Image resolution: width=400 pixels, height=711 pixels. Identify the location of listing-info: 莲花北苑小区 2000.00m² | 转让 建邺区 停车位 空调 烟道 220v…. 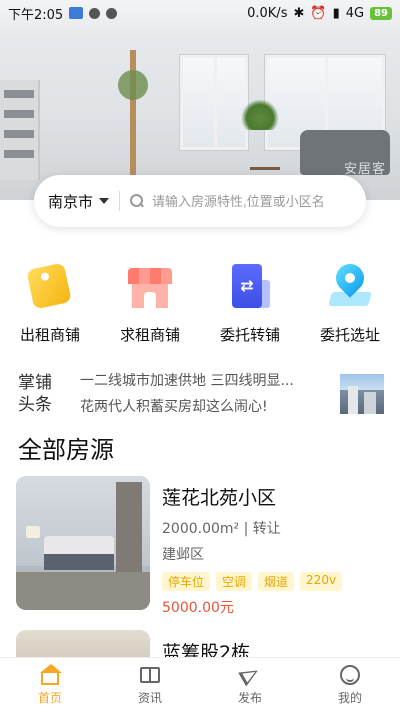
(274, 546).